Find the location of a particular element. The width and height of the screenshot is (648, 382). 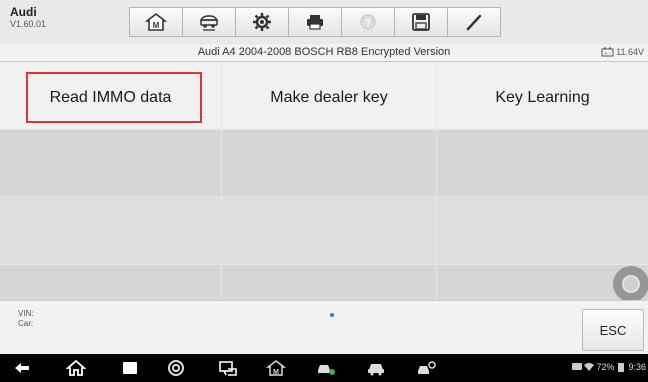

car-service-icon is located at coordinates (326, 370).